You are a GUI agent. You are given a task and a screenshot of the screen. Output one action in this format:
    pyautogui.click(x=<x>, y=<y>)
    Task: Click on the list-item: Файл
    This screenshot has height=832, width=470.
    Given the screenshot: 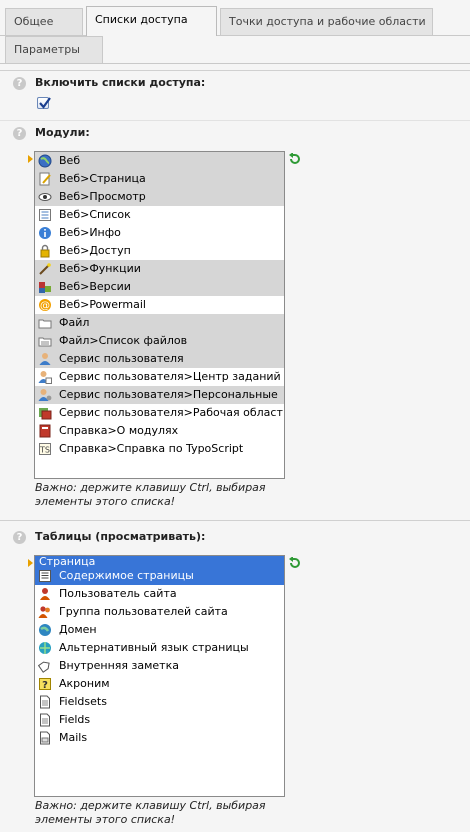 What is the action you would take?
    pyautogui.click(x=159, y=323)
    